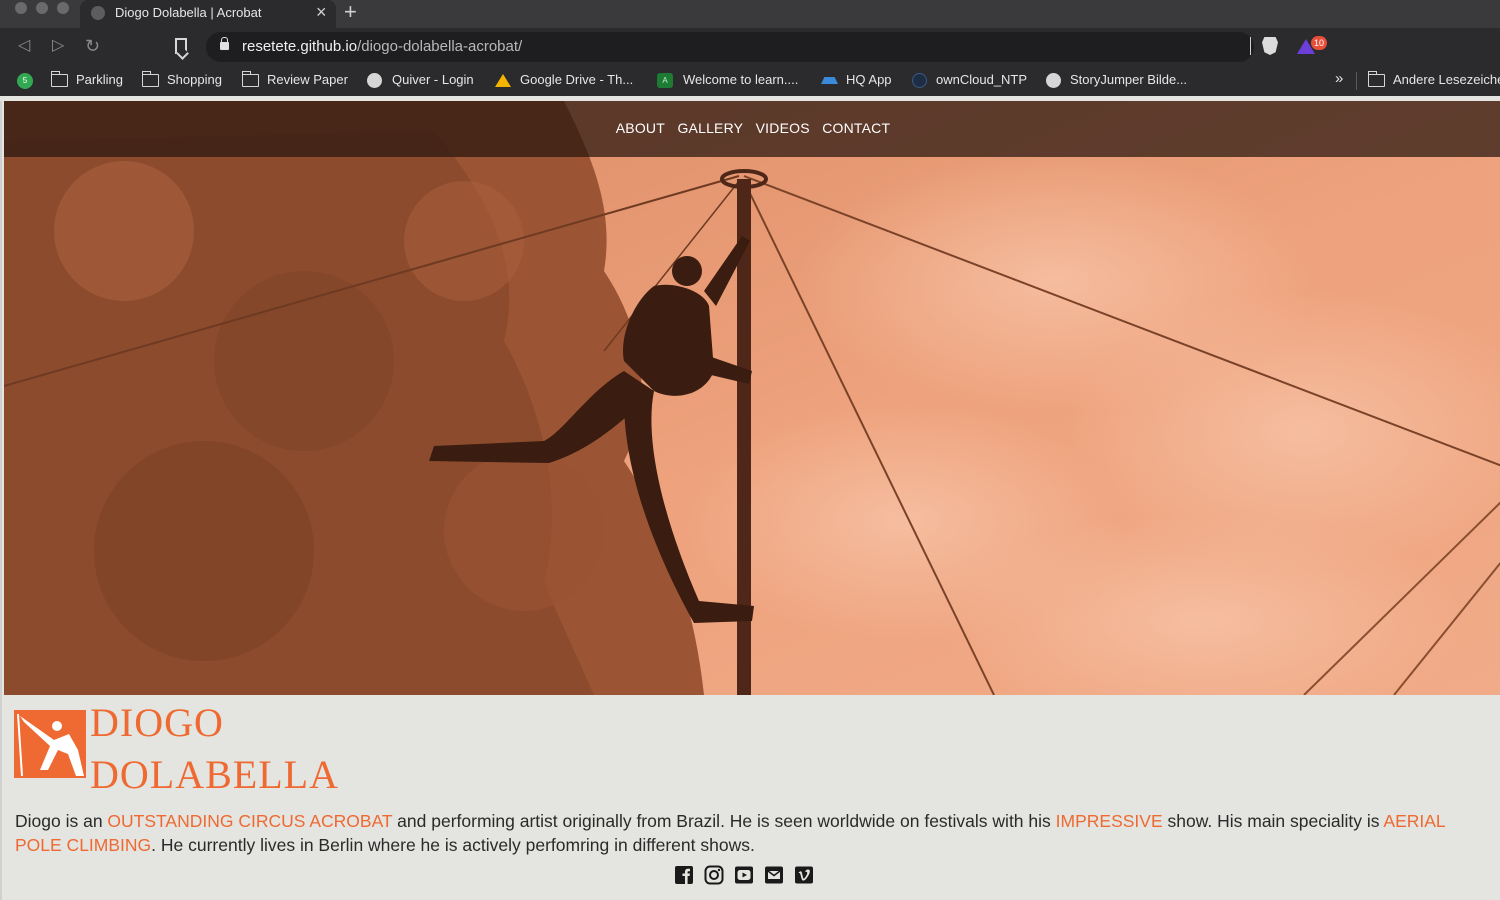 This screenshot has height=900, width=1500. I want to click on active-tab: Diogo Dolabella | Acrobat ×, so click(208, 14).